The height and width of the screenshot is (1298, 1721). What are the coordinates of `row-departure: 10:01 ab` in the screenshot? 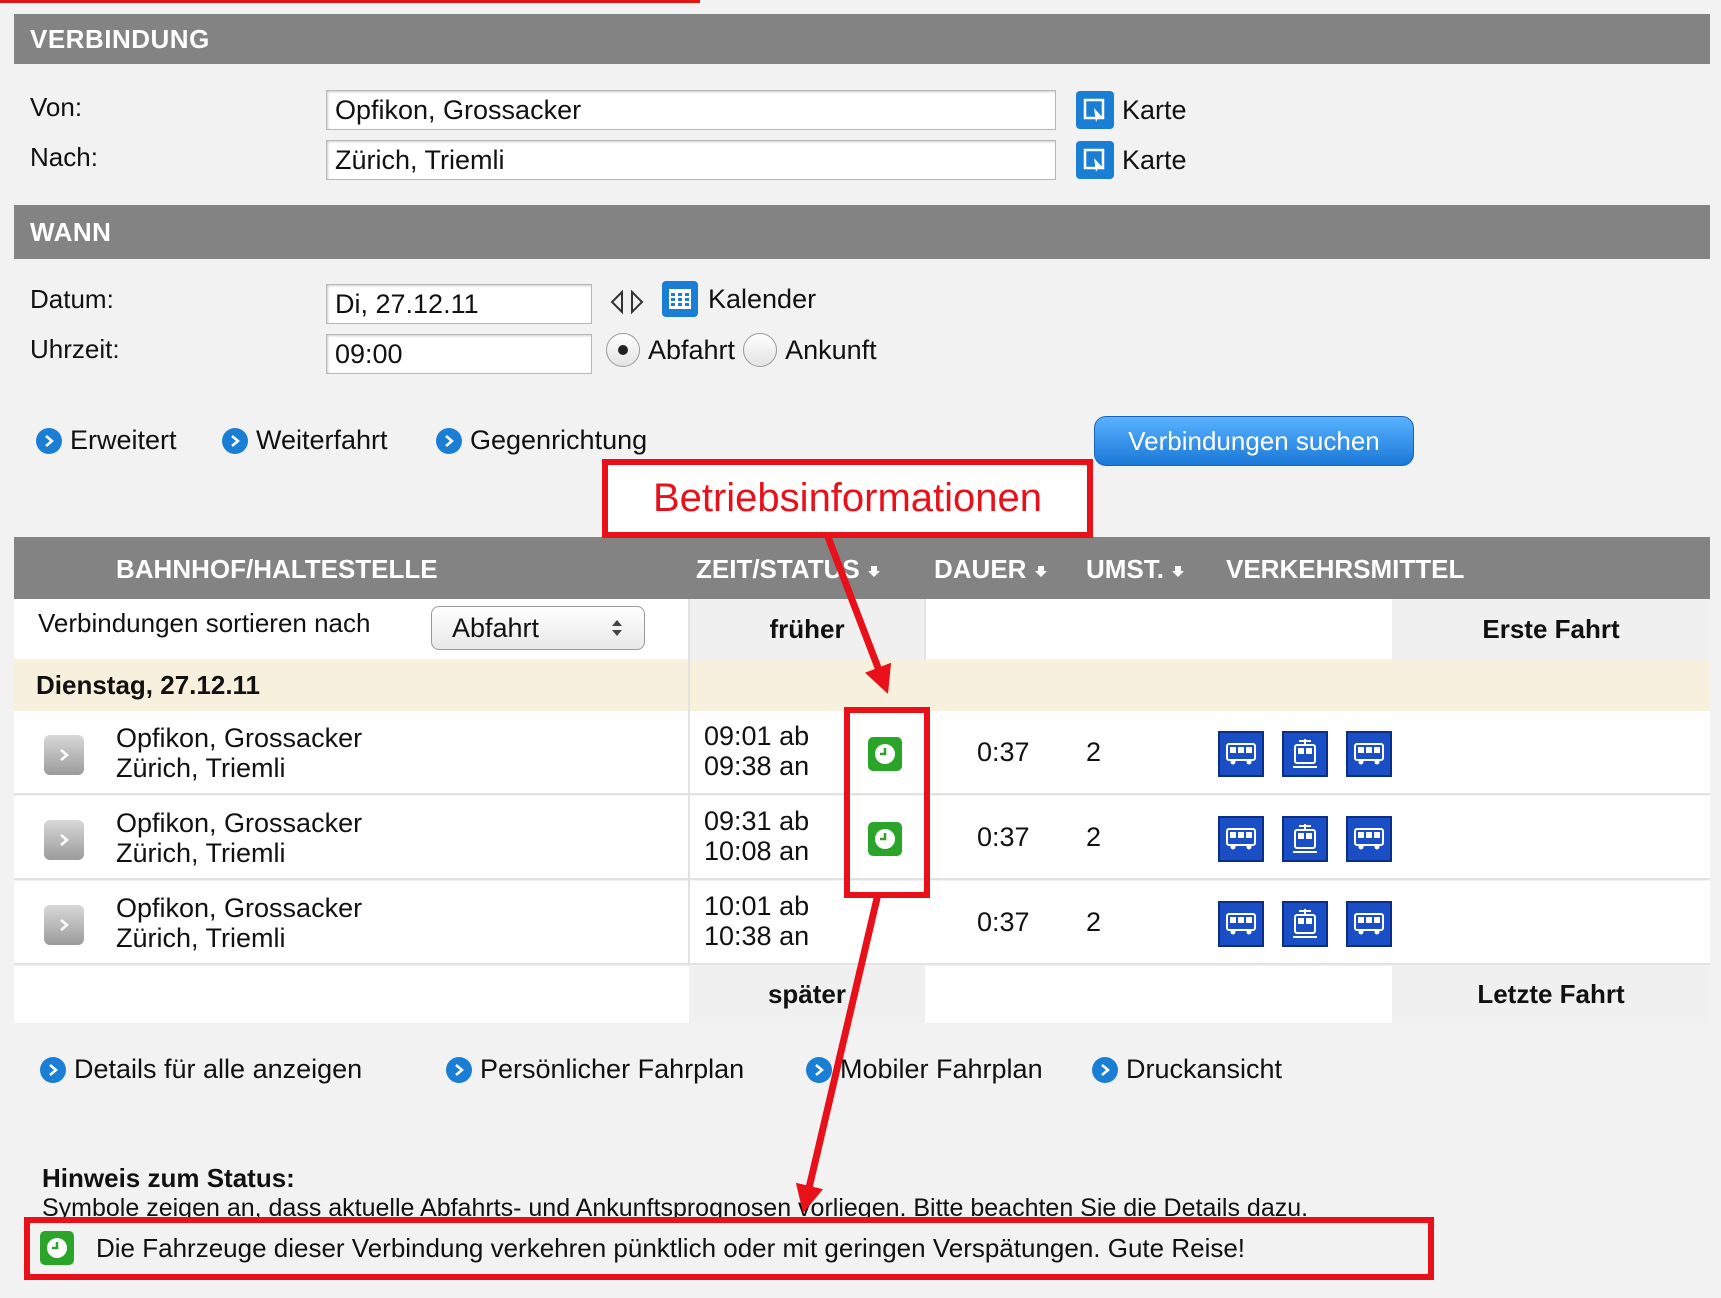 It's located at (757, 906).